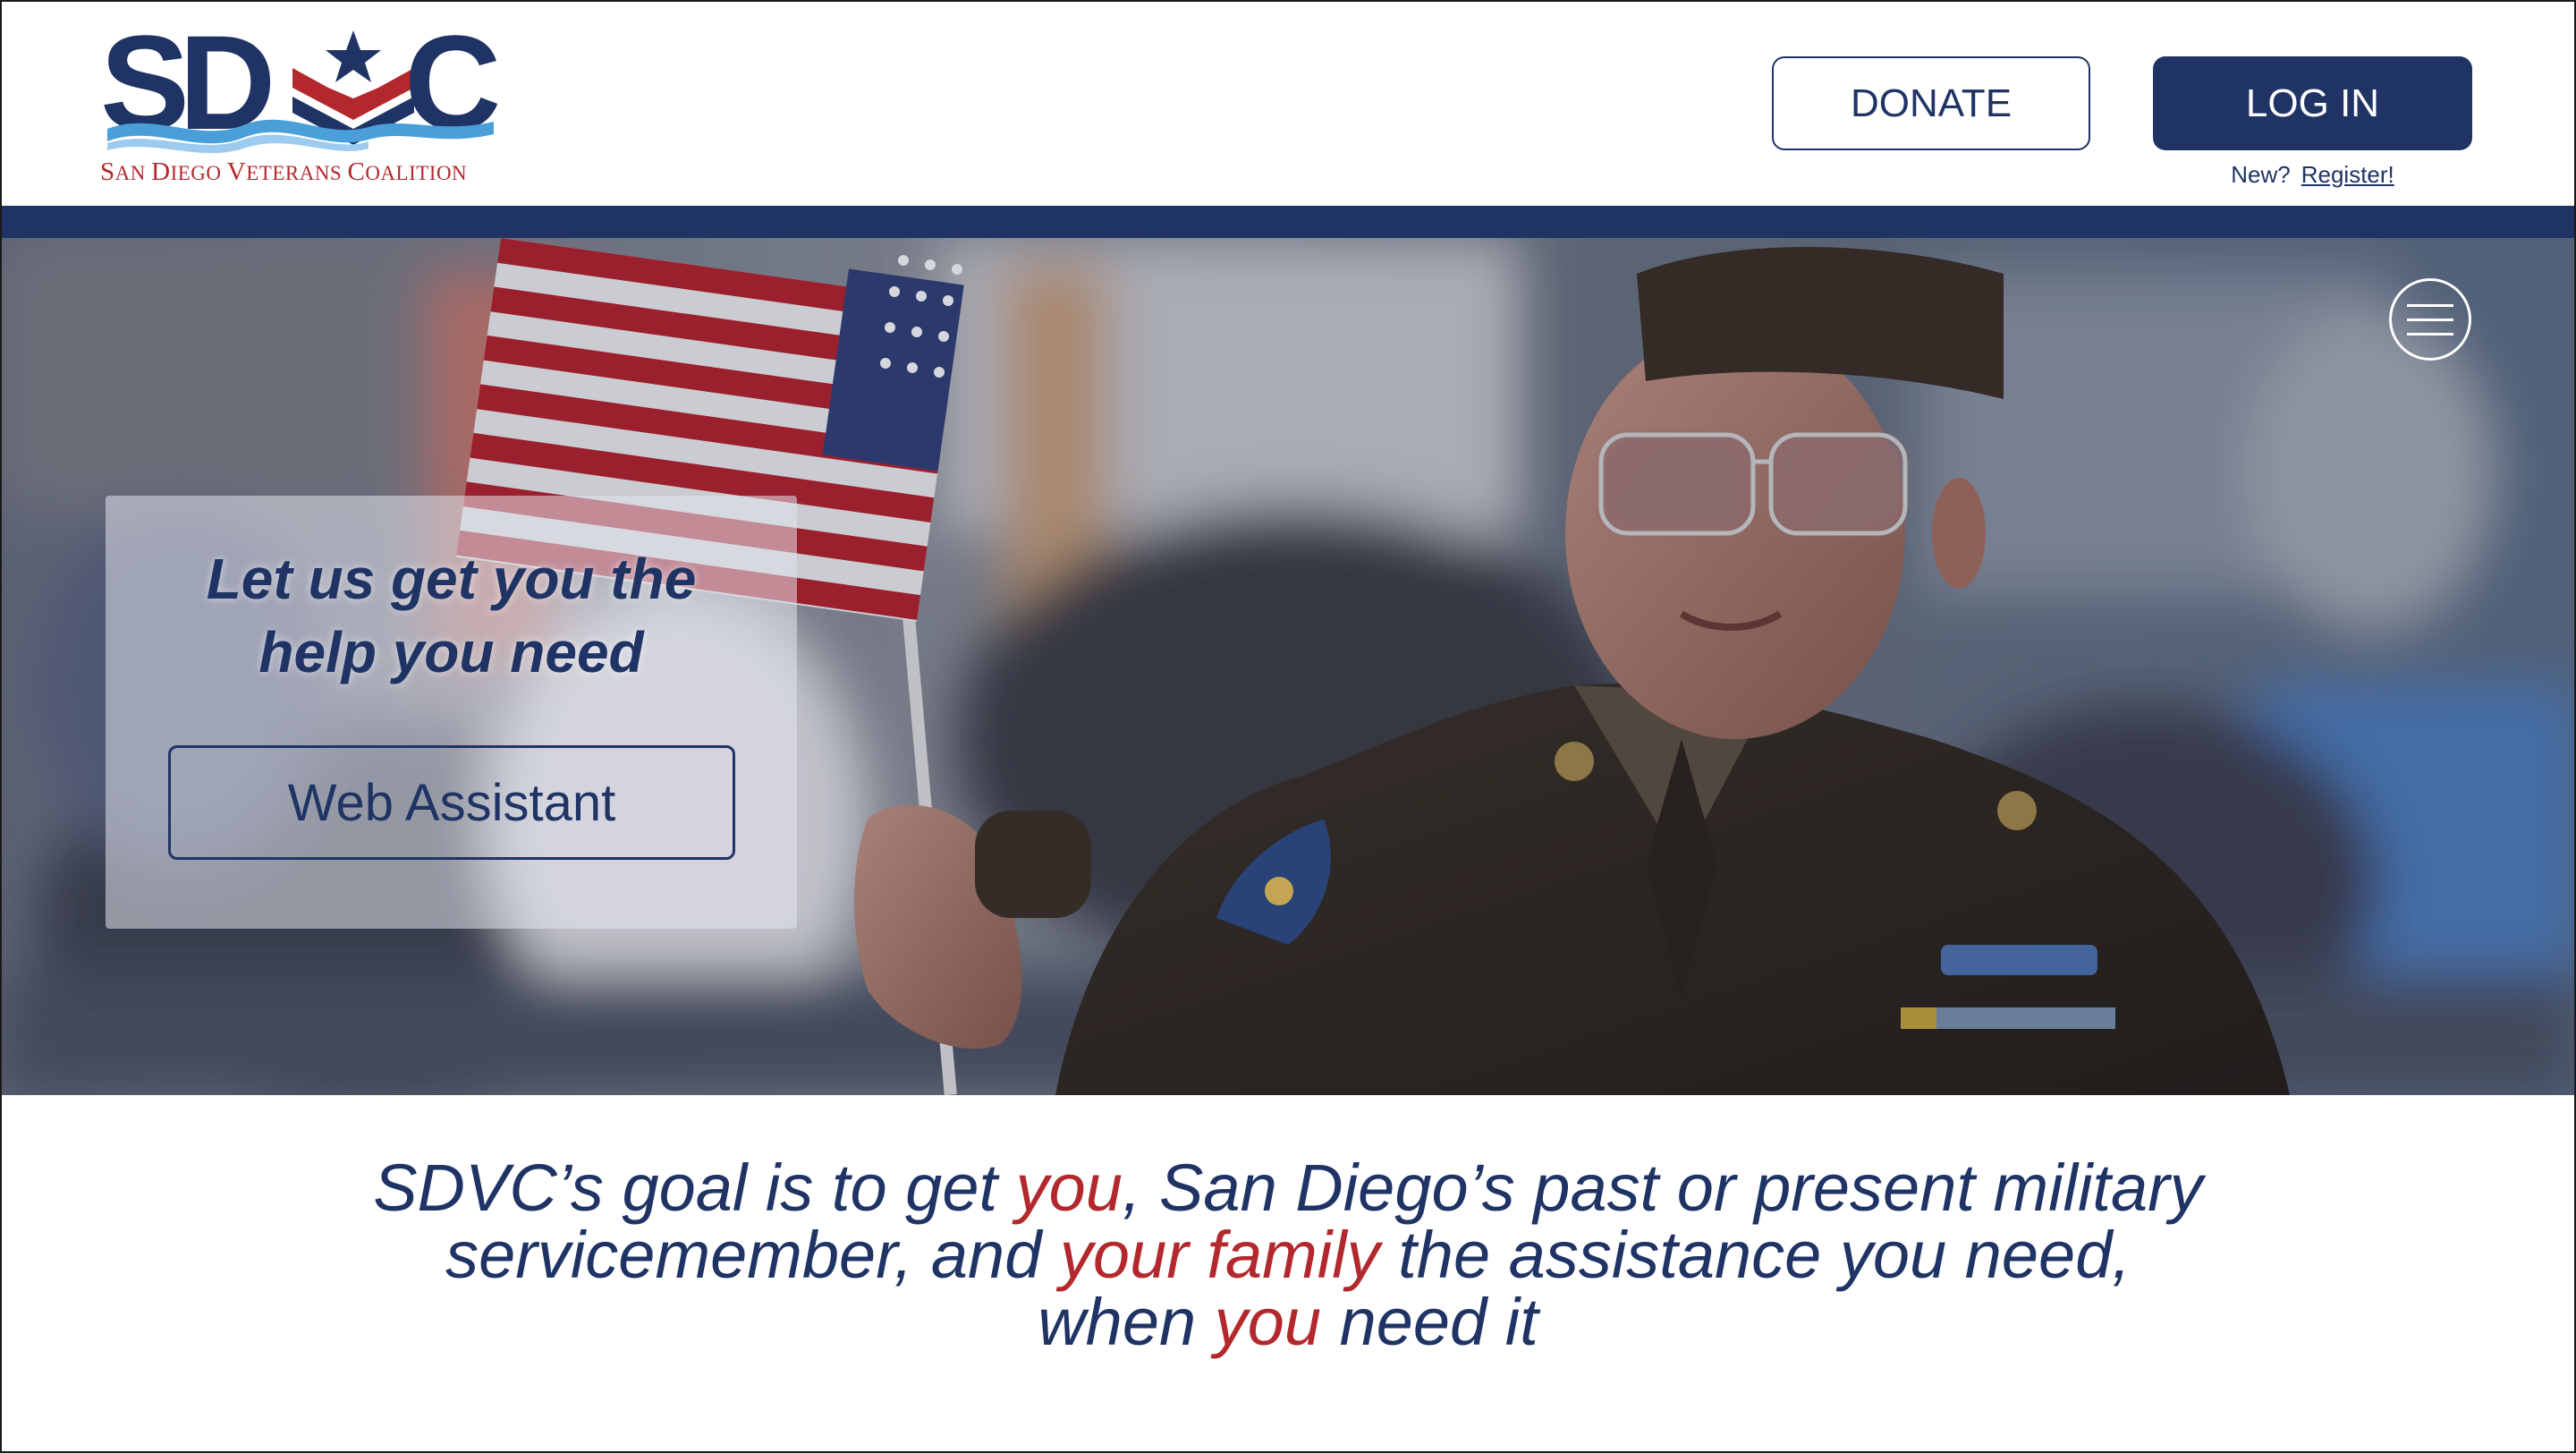 The width and height of the screenshot is (2576, 1453). What do you see at coordinates (451, 802) in the screenshot?
I see `web-assistant-button: Web Assistant` at bounding box center [451, 802].